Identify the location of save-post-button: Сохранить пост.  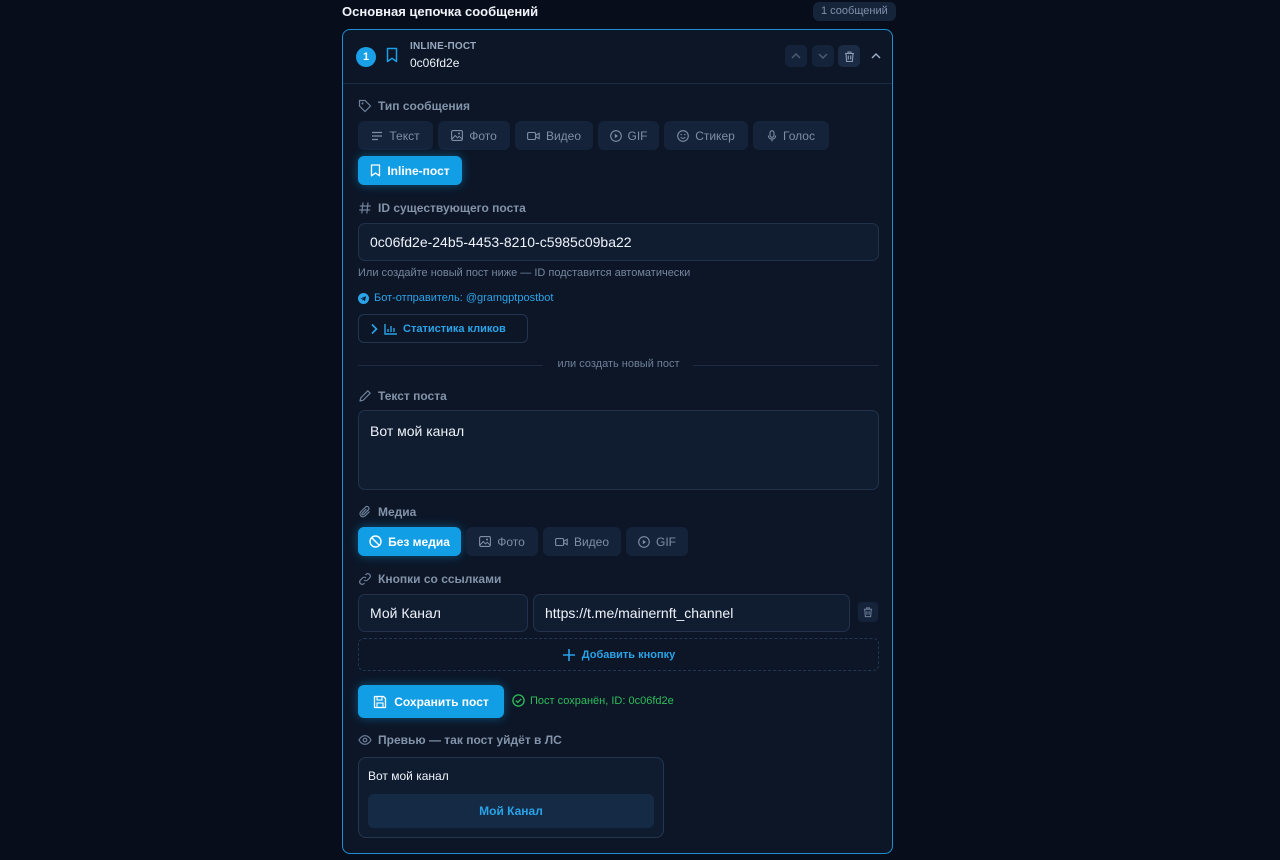
(431, 701).